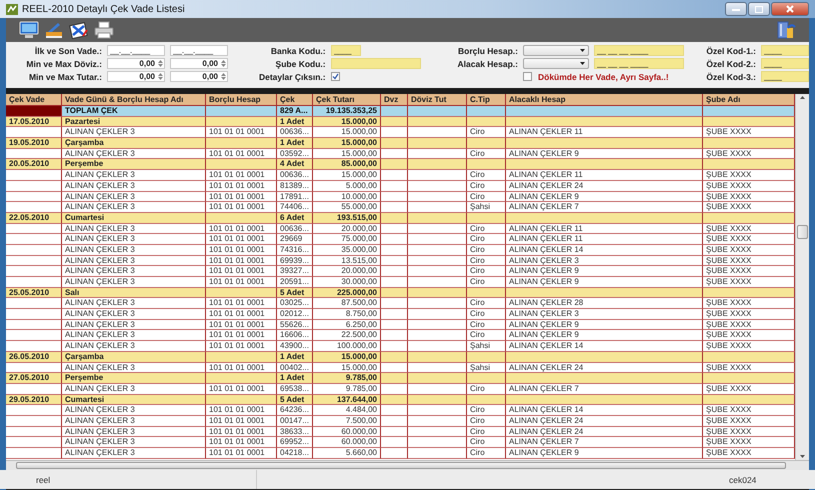 The height and width of the screenshot is (490, 815). I want to click on table-cell: 193.515,00, so click(347, 218).